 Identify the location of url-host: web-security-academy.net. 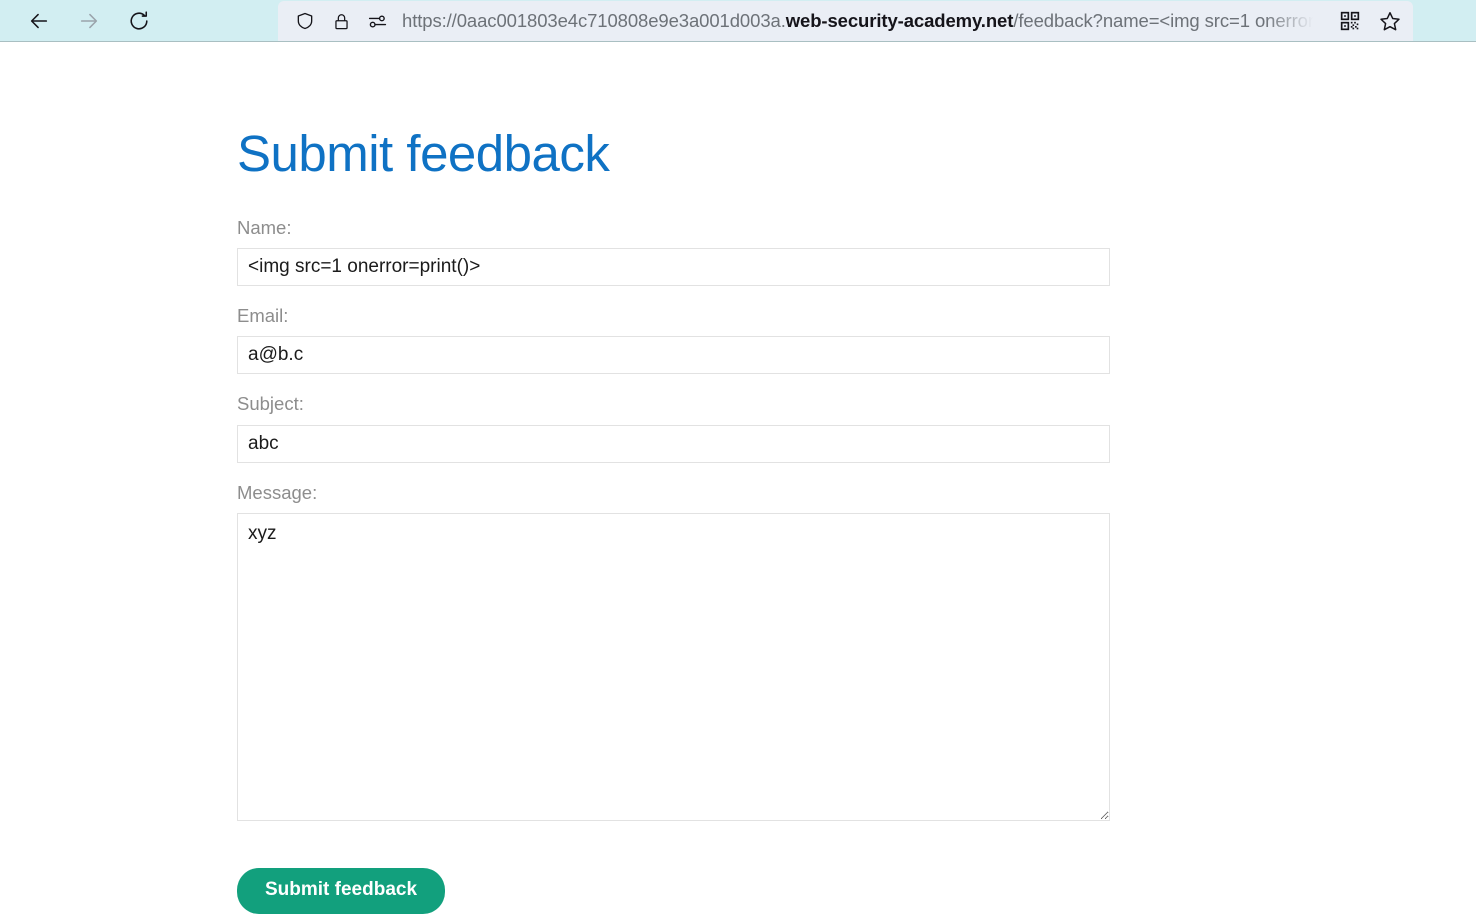
(899, 20).